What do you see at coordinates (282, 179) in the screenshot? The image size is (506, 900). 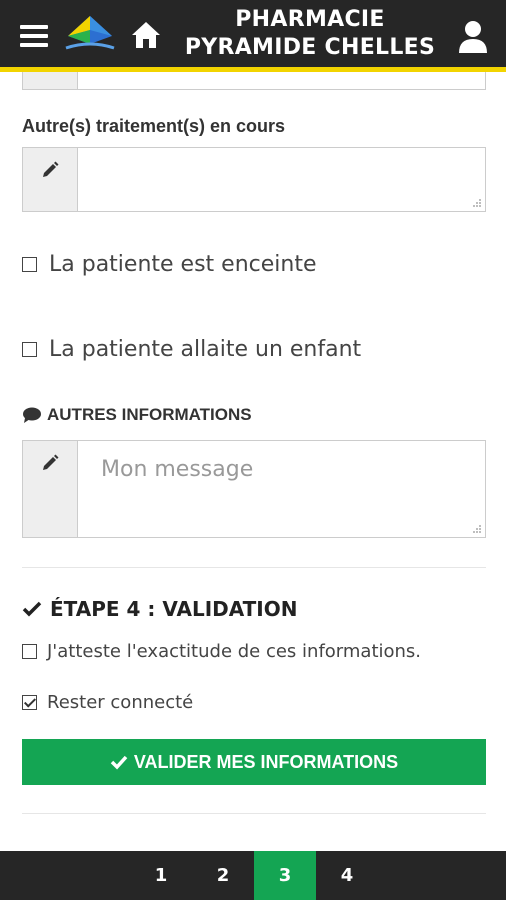 I see `other-treatments-input` at bounding box center [282, 179].